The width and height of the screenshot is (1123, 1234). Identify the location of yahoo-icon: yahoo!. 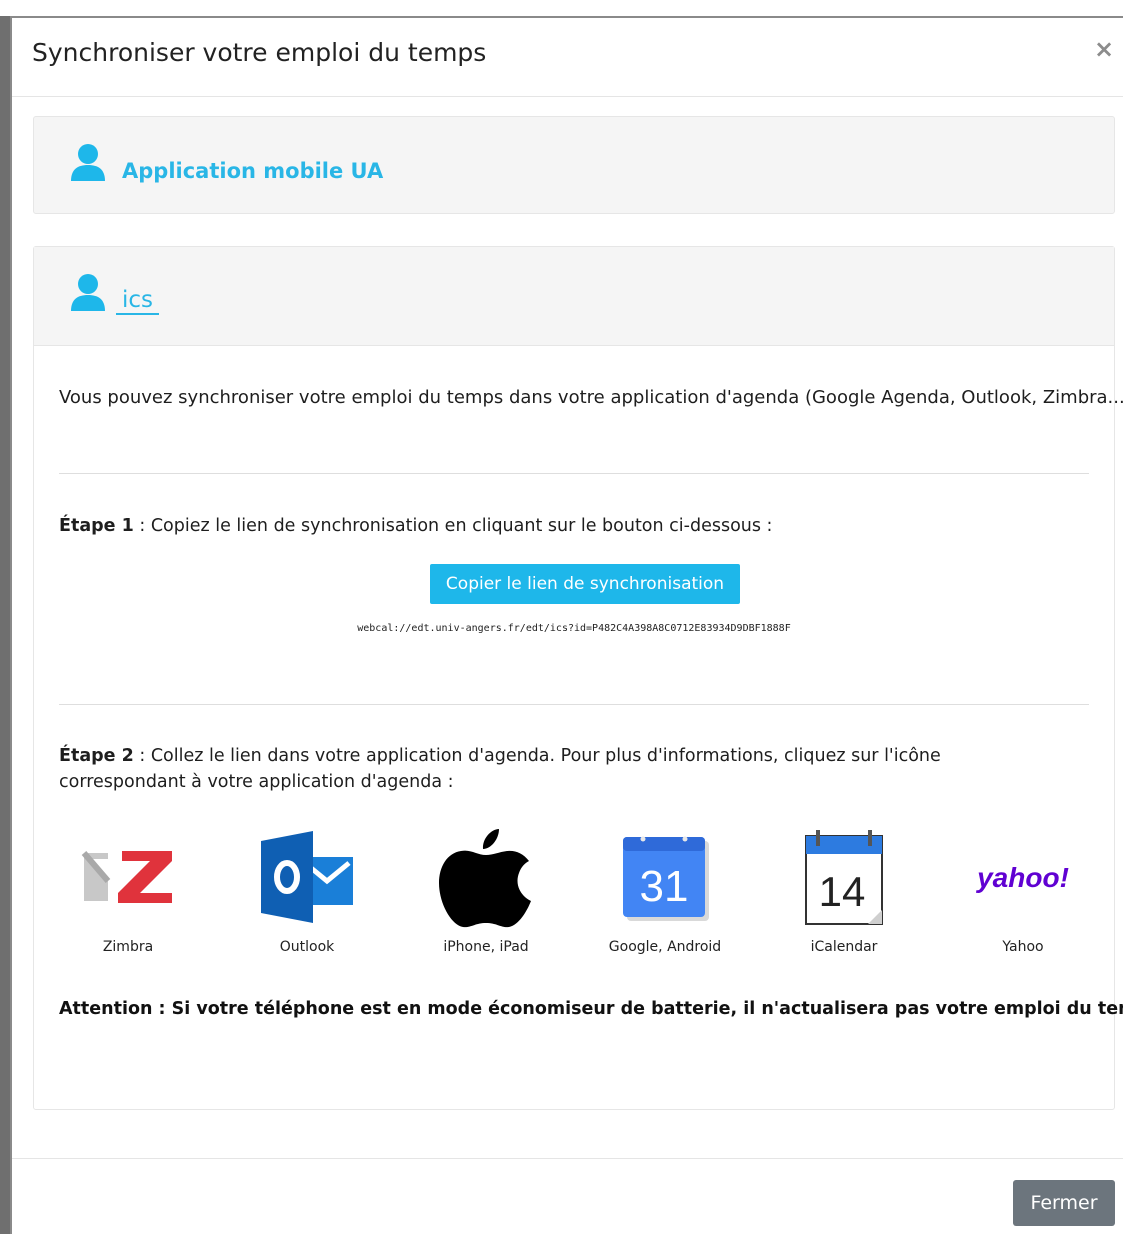
(1022, 877).